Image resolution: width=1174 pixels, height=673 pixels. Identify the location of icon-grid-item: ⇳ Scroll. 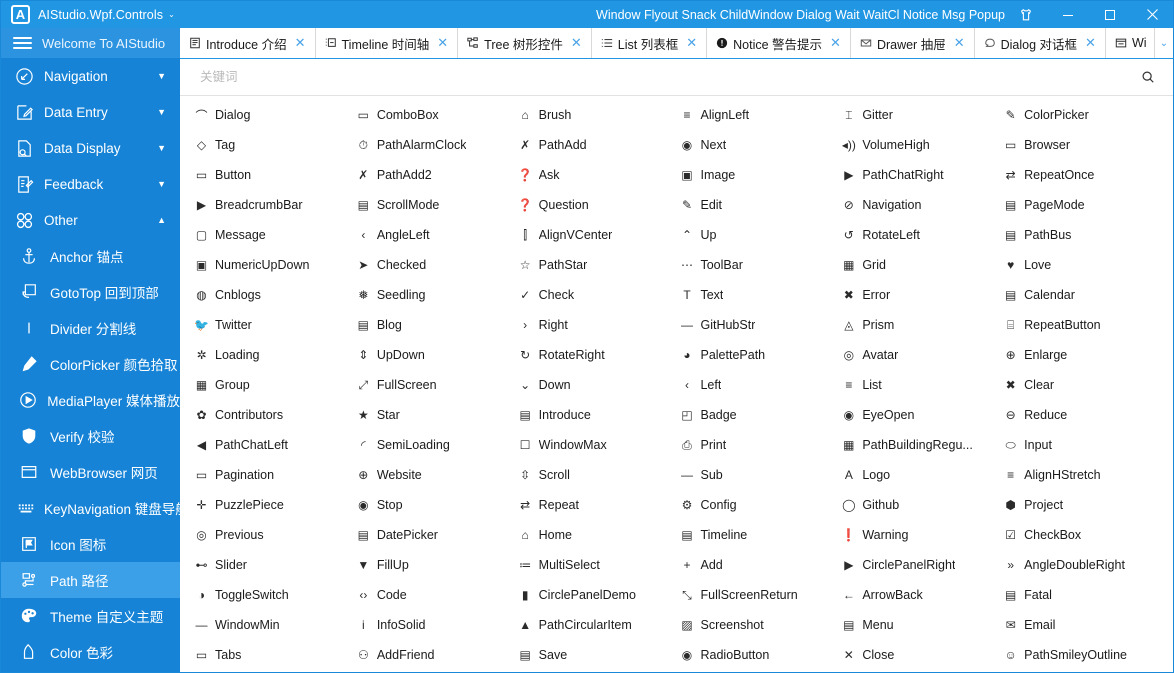
(599, 475).